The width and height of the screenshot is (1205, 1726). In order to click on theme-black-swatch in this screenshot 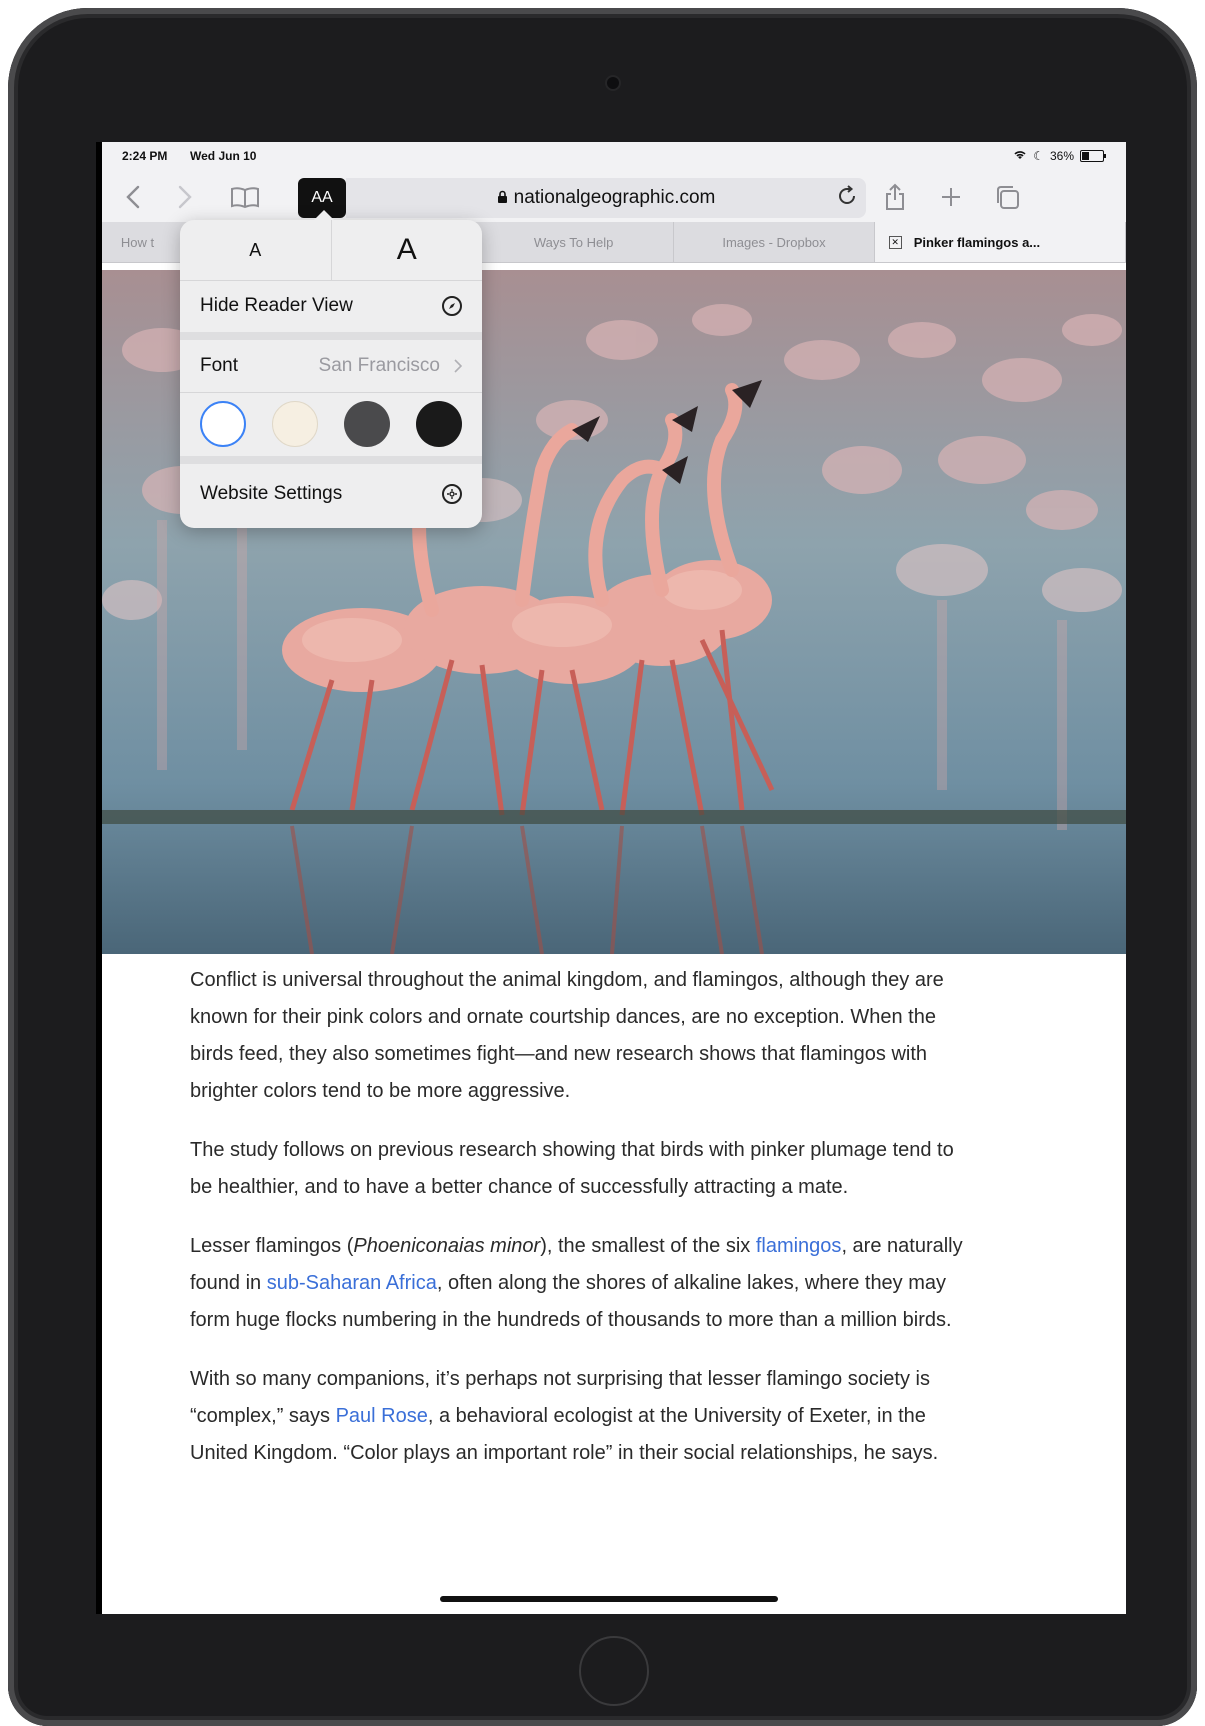, I will do `click(439, 424)`.